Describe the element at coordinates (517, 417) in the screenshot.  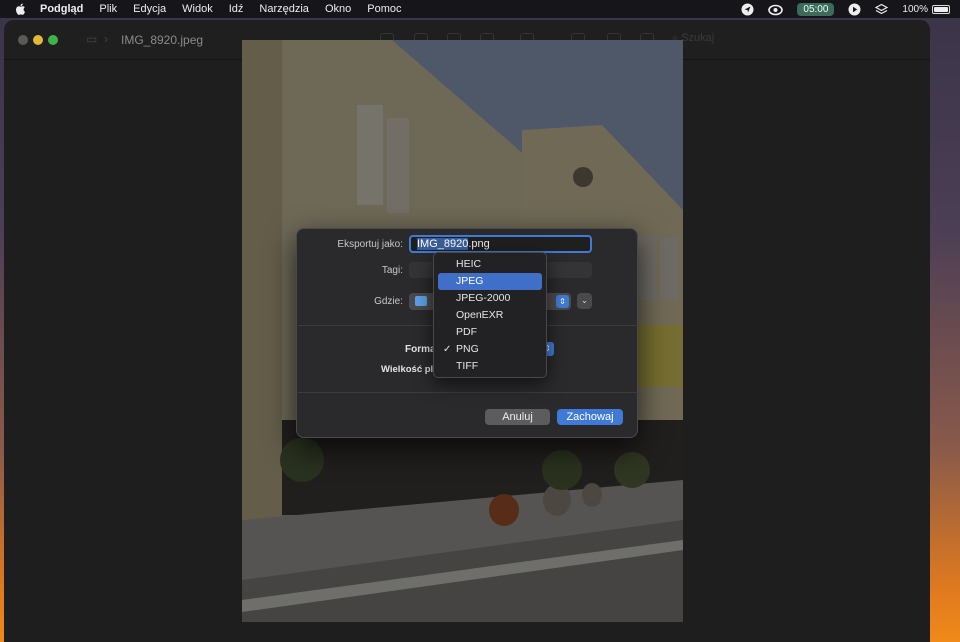
I see `cancel-button: Anuluj` at that location.